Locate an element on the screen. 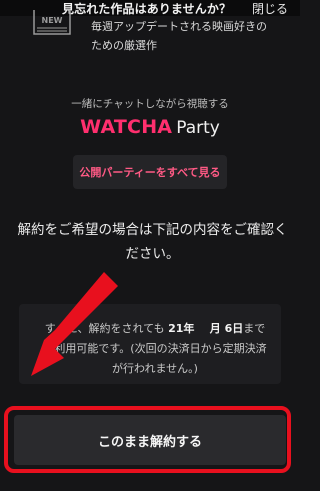 Image resolution: width=320 pixels, height=491 pixels. date-year: 21年 is located at coordinates (181, 328).